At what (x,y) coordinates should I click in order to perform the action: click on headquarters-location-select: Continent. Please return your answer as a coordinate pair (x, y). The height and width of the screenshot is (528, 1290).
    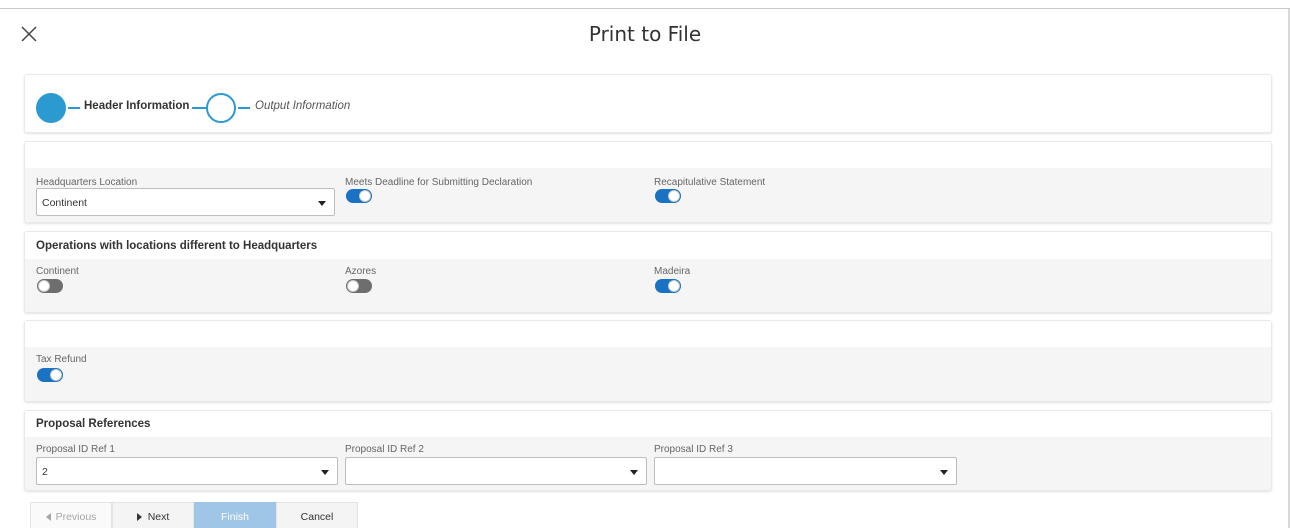
    Looking at the image, I should click on (185, 202).